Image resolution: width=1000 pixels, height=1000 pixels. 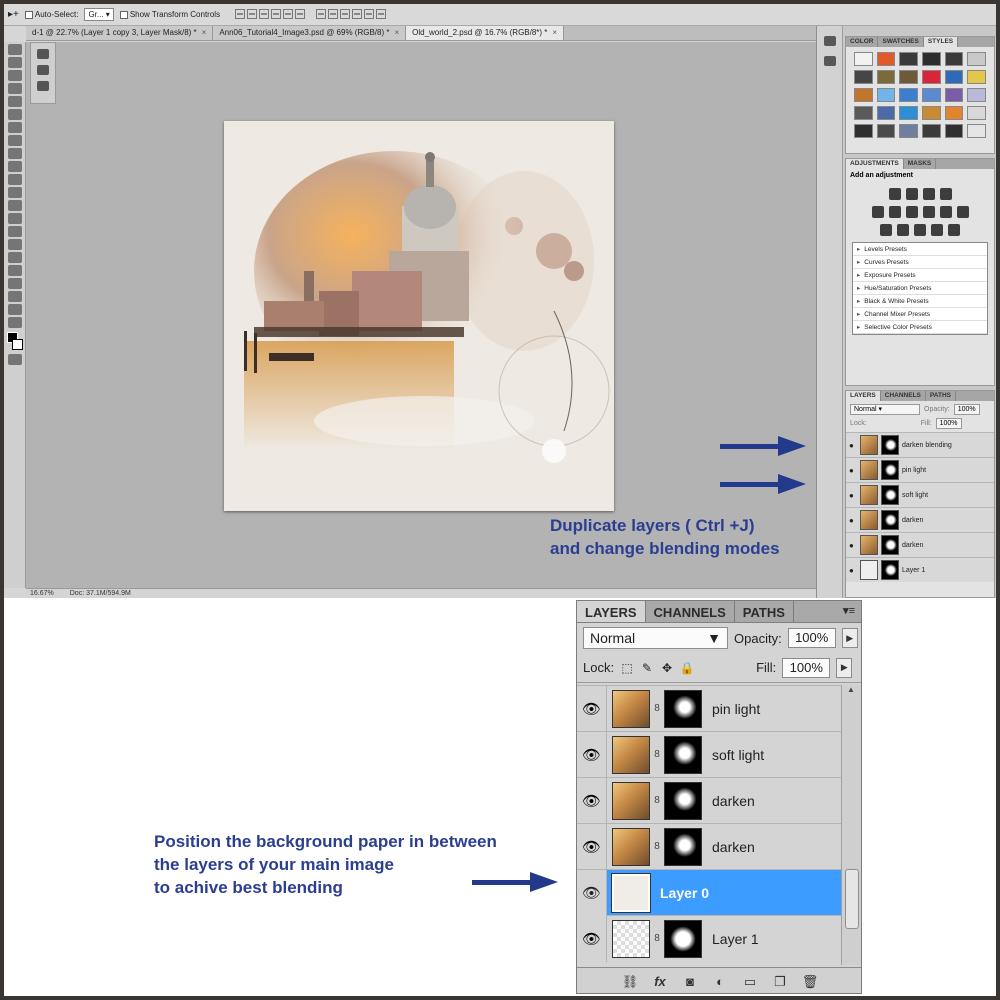 I want to click on vibrance-icon, so click(x=877, y=212).